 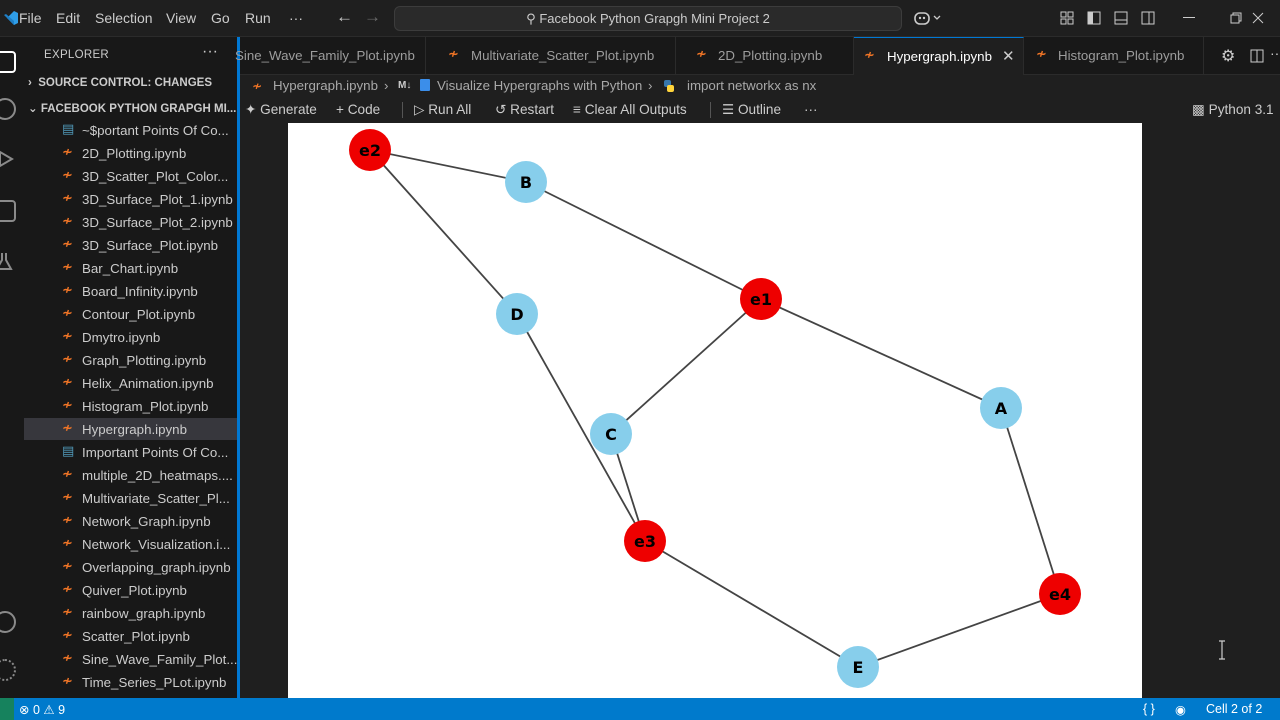 I want to click on run-all-button: ▷ Run All, so click(x=442, y=110).